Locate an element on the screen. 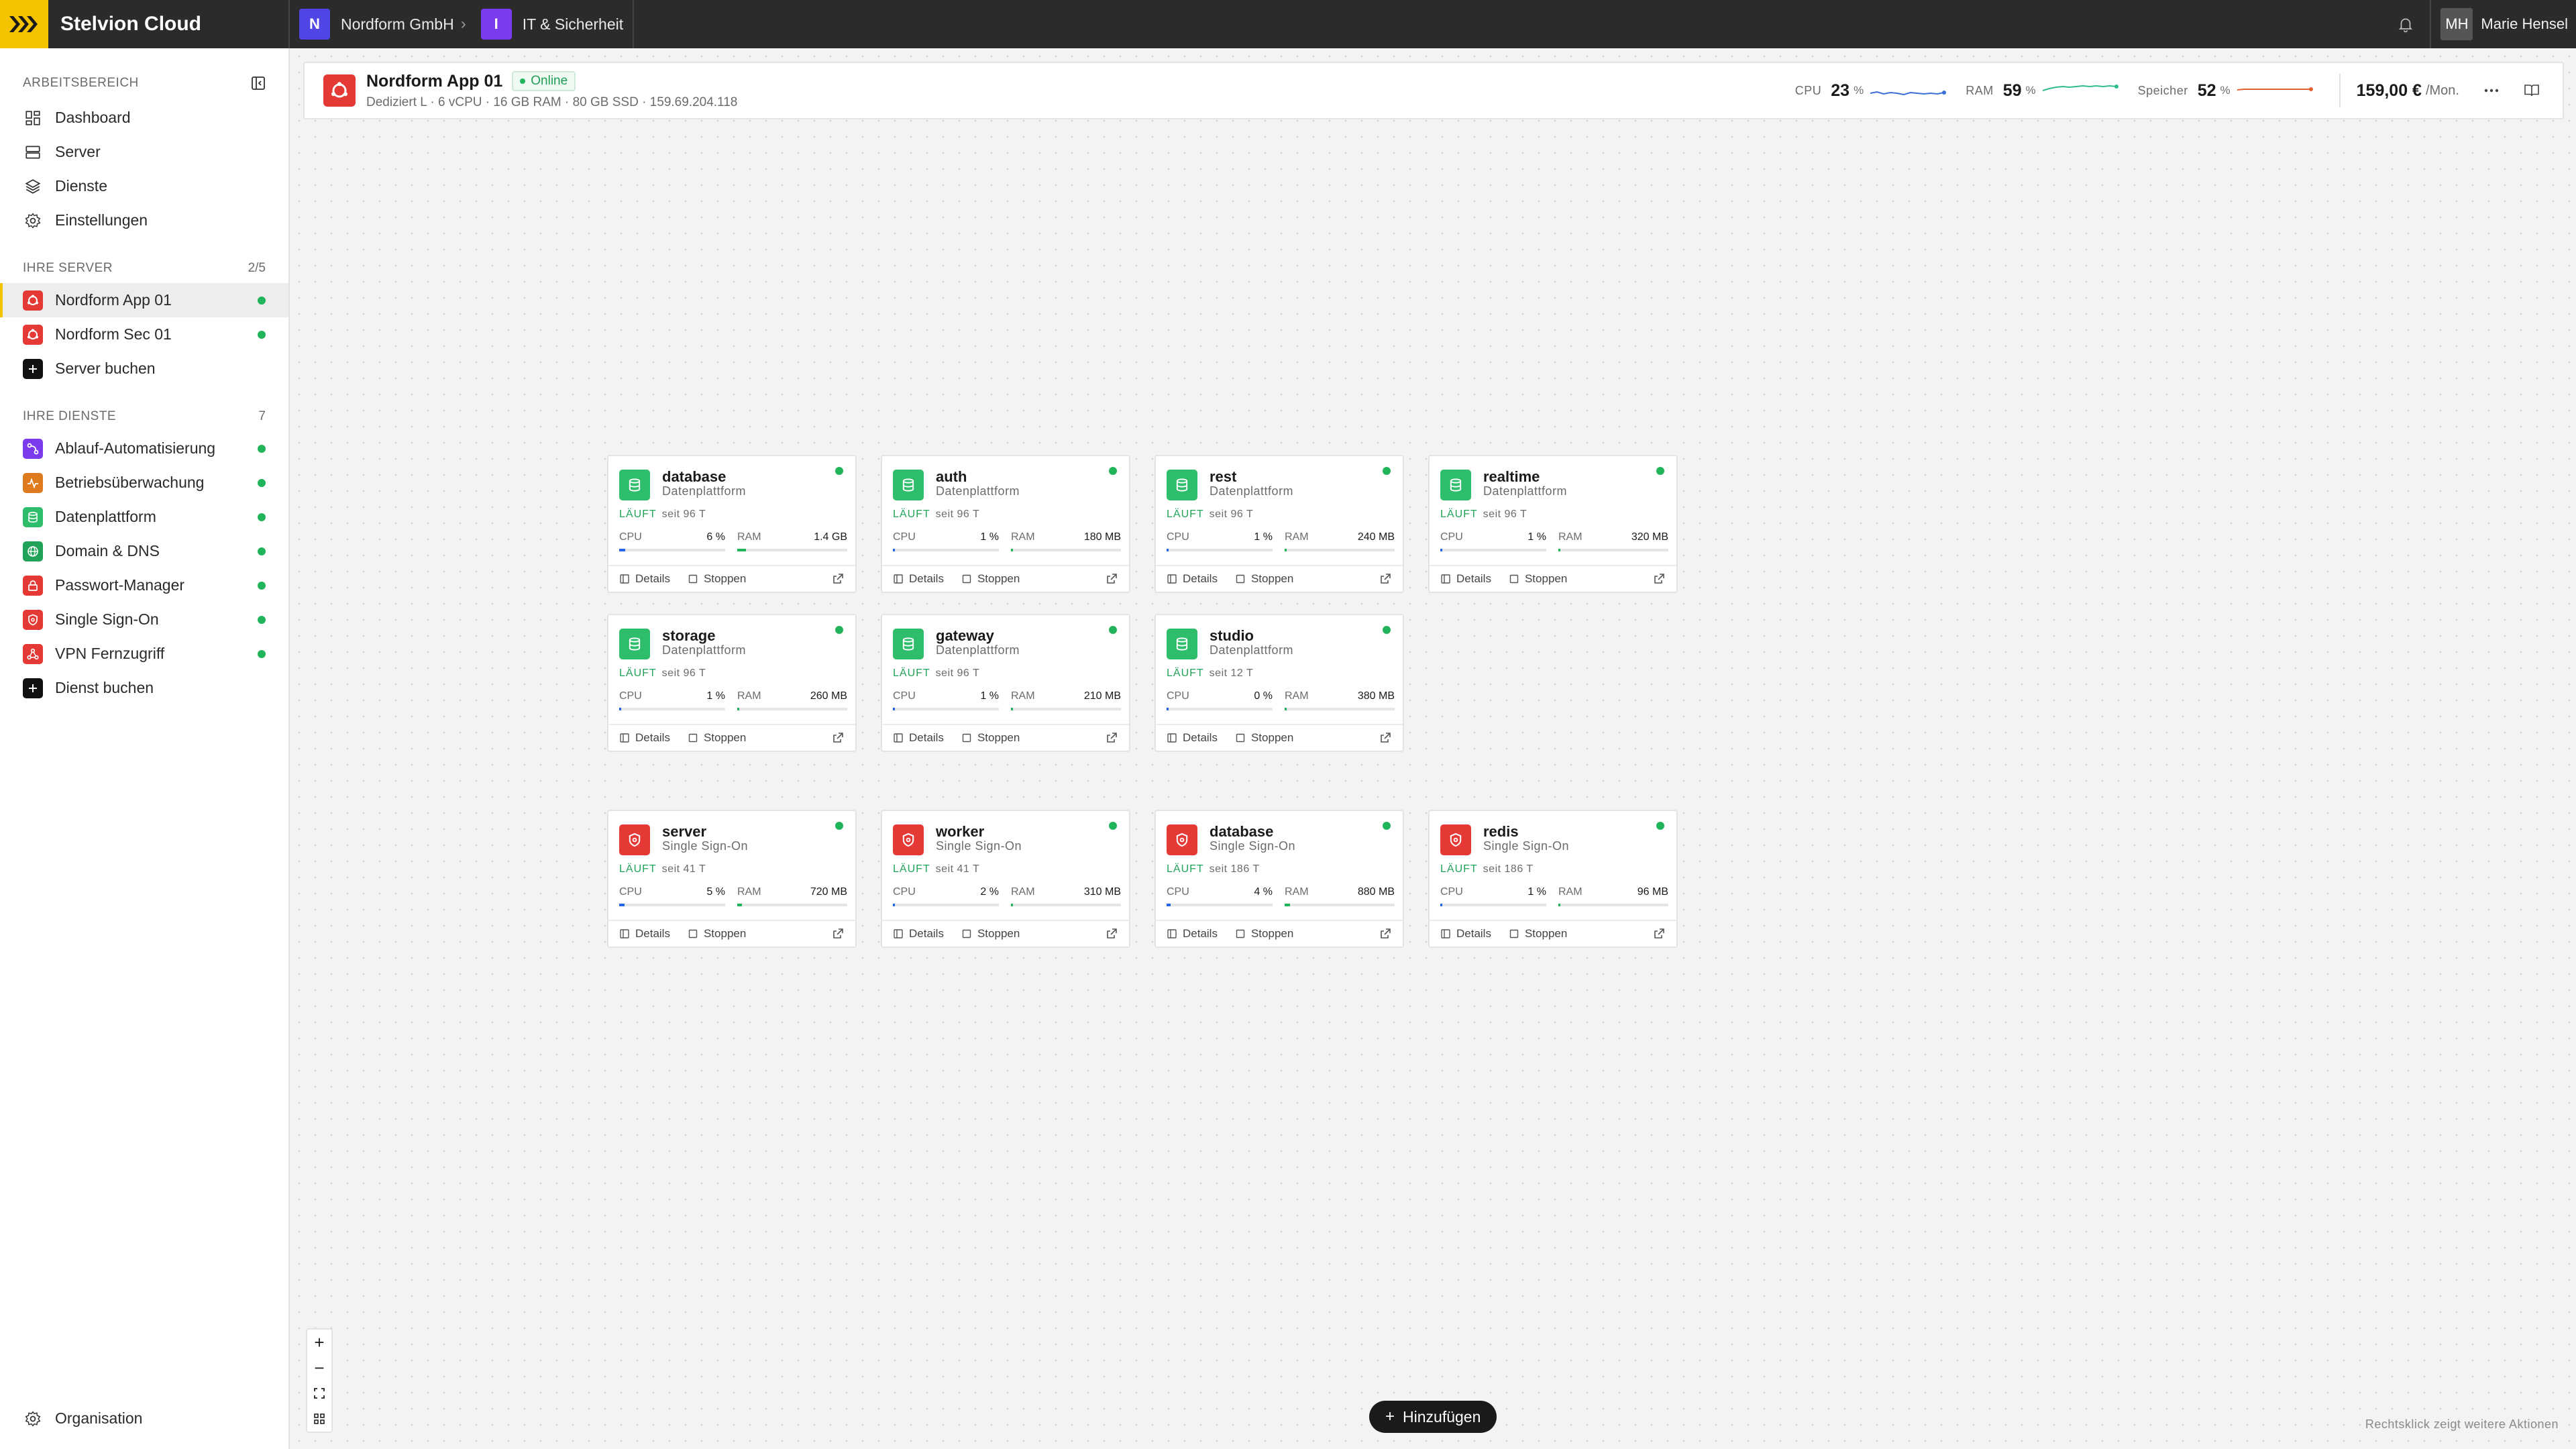 This screenshot has height=1449, width=2576. book-server-button: Server buchen is located at coordinates (144, 369).